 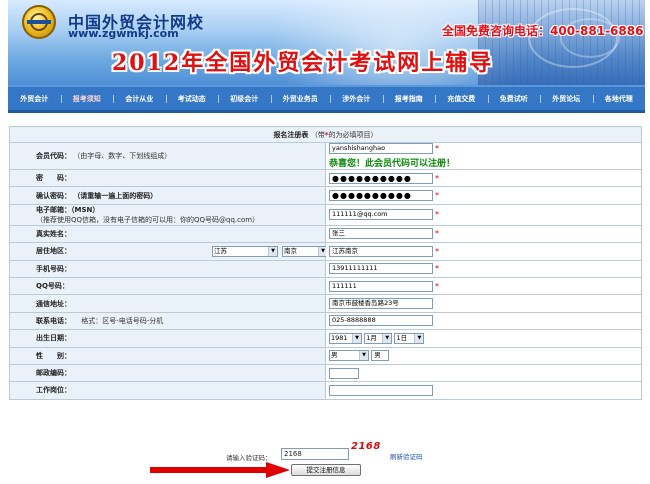 What do you see at coordinates (402, 337) in the screenshot?
I see `birth-day-value: 1日` at bounding box center [402, 337].